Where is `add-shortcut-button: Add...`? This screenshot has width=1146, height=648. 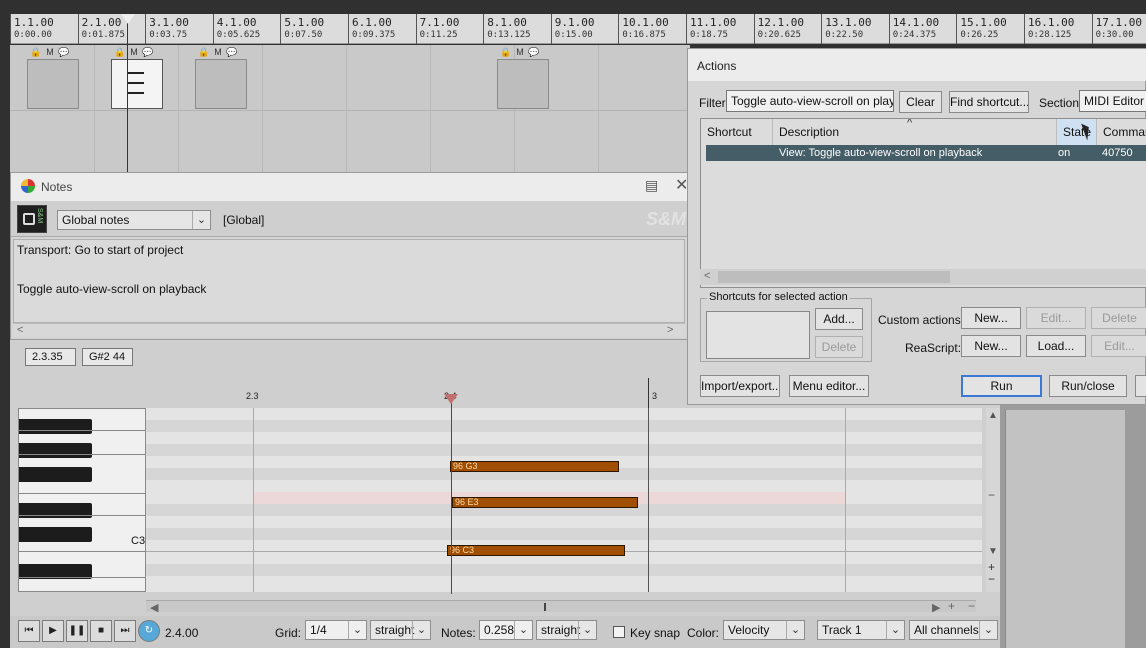
add-shortcut-button: Add... is located at coordinates (839, 319).